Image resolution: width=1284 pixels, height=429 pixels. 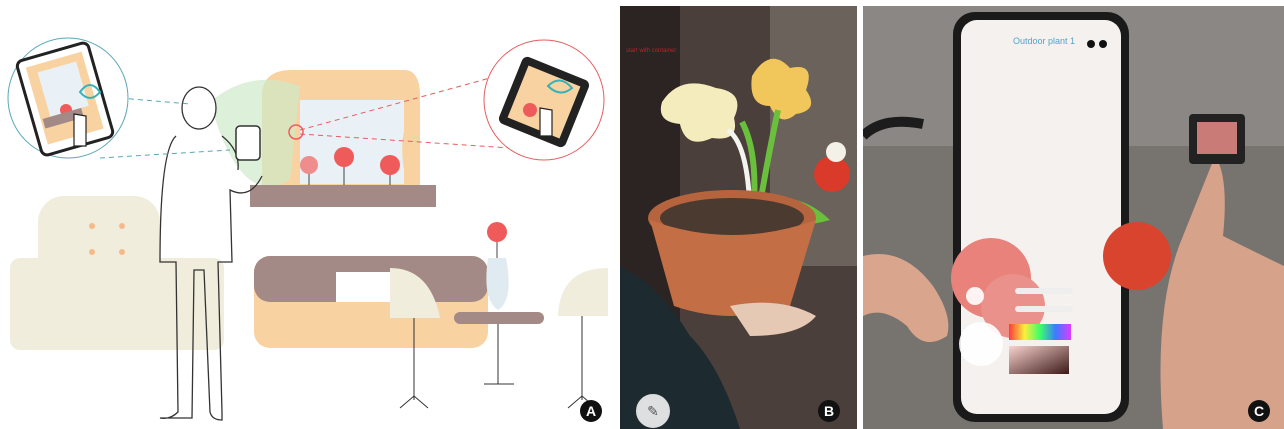 I want to click on palette-icon: ✎, so click(x=653, y=411).